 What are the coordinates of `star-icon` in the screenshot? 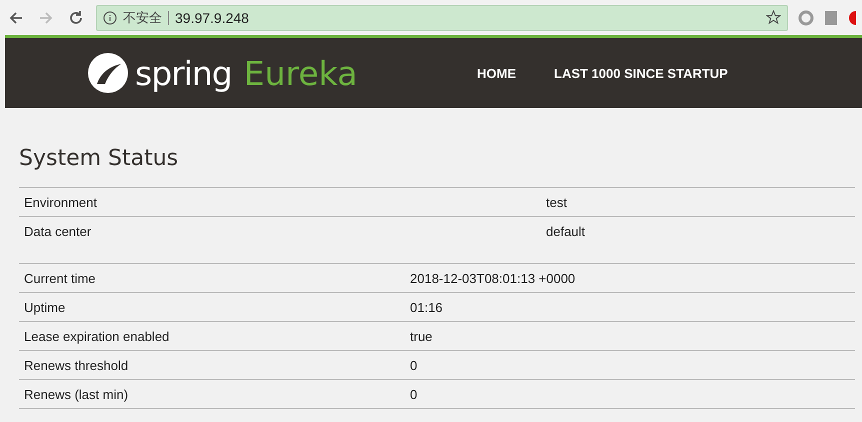 It's located at (773, 17).